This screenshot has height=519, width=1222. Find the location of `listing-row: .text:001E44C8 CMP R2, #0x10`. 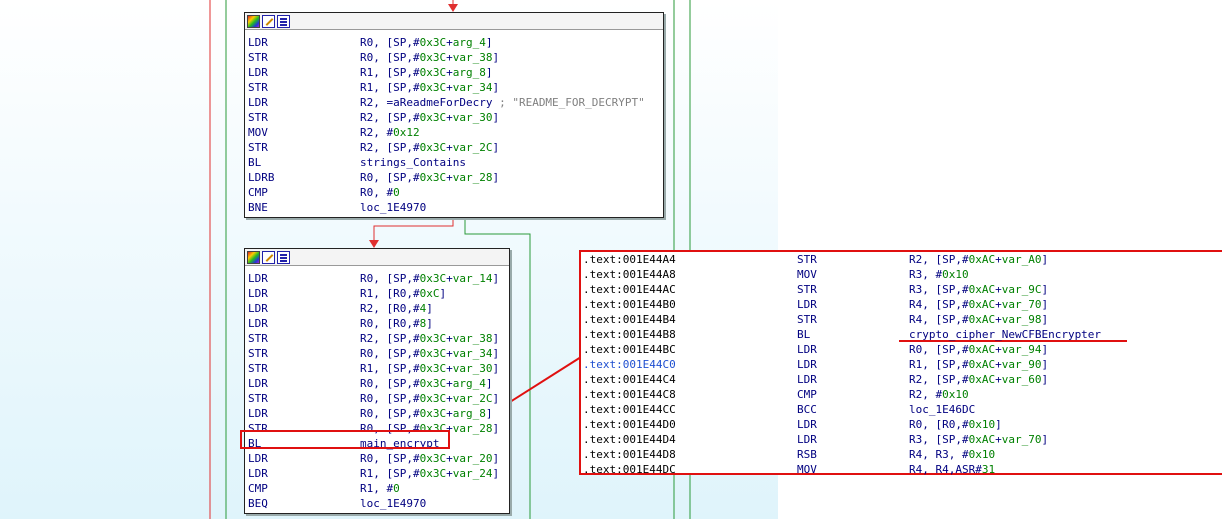

listing-row: .text:001E44C8 CMP R2, #0x10 is located at coordinates (900, 394).